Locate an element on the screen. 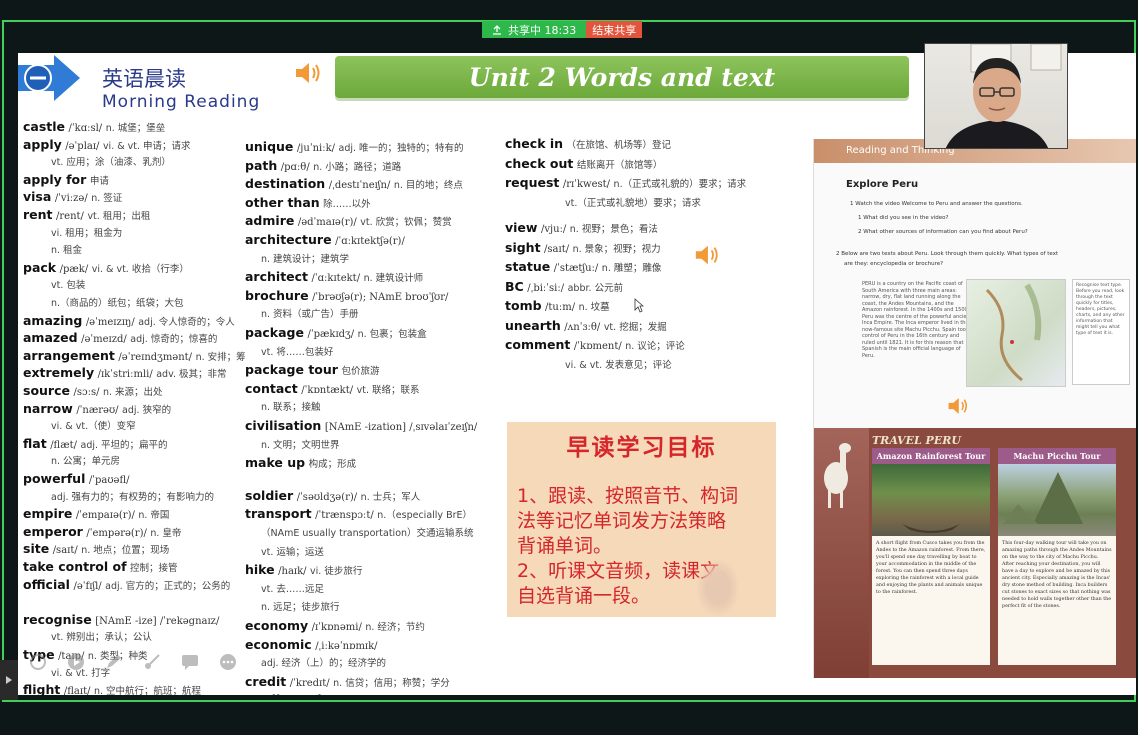 Image resolution: width=1138 pixels, height=735 pixels. vocab-entry: architecture /ˈɑːkɪtektʃə(r)/ is located at coordinates (325, 240).